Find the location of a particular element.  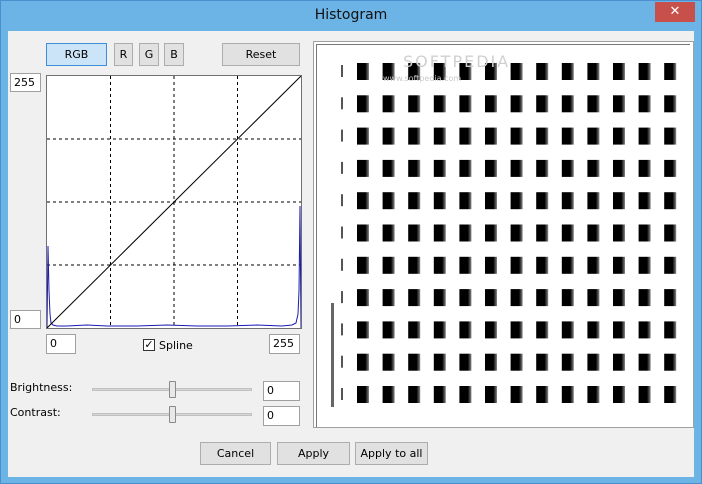

contrast-slider-thumb is located at coordinates (172, 414).